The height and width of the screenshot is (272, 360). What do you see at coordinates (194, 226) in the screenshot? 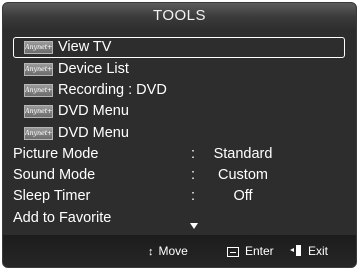
I see `scroll-down-arrow-icon` at bounding box center [194, 226].